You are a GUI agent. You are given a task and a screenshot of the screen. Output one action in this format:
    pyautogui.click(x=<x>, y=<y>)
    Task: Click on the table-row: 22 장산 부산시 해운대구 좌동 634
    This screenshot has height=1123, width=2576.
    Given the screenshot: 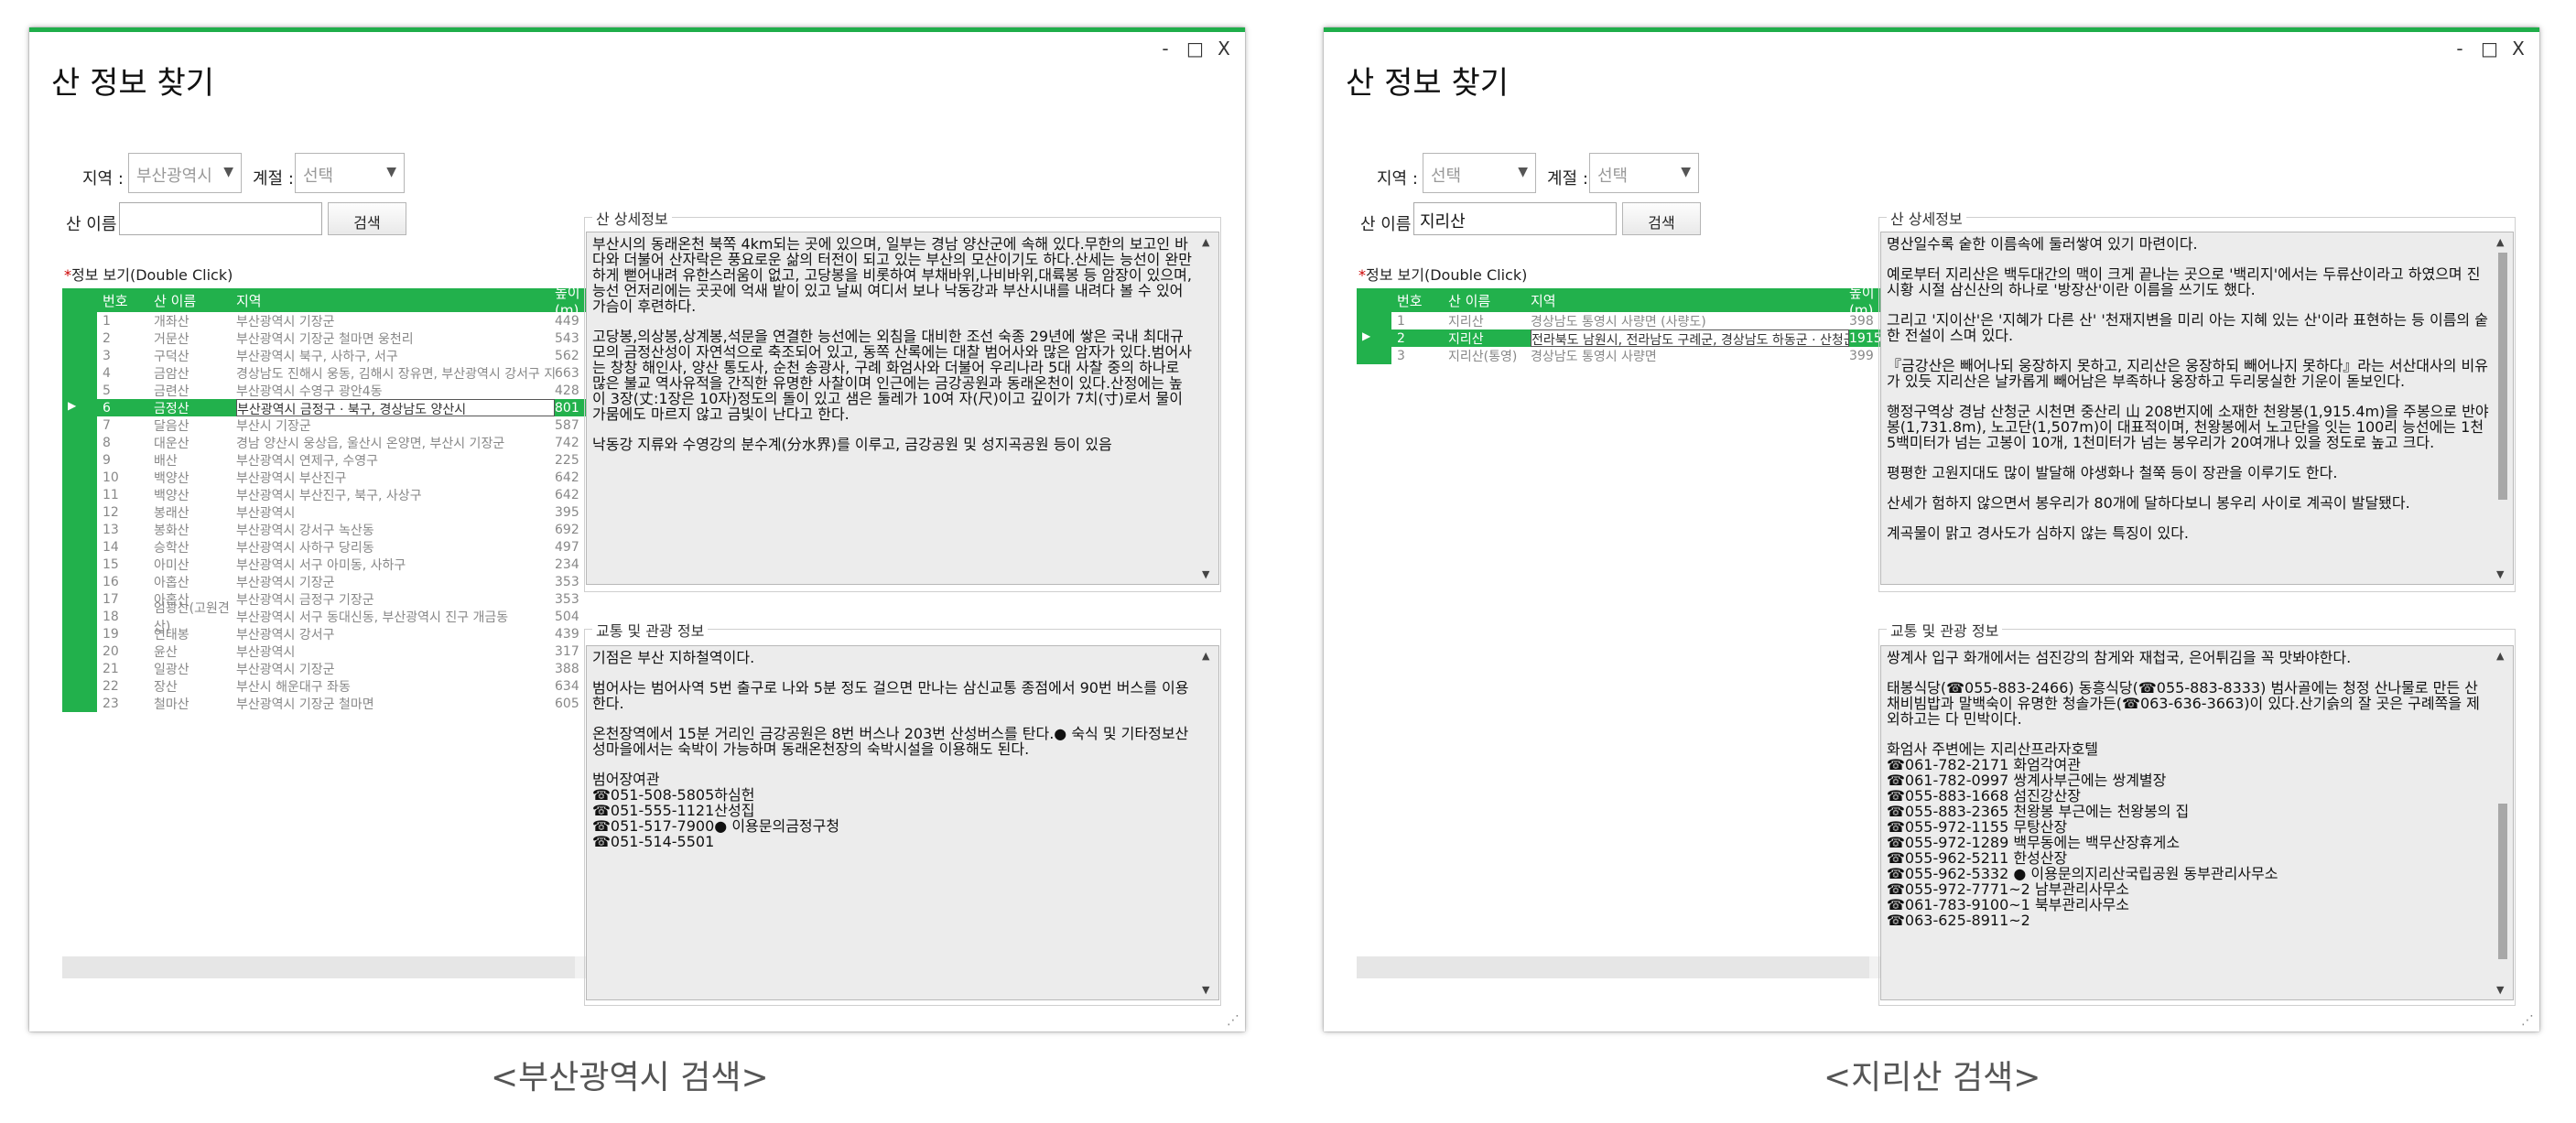 What is the action you would take?
    pyautogui.click(x=332, y=686)
    